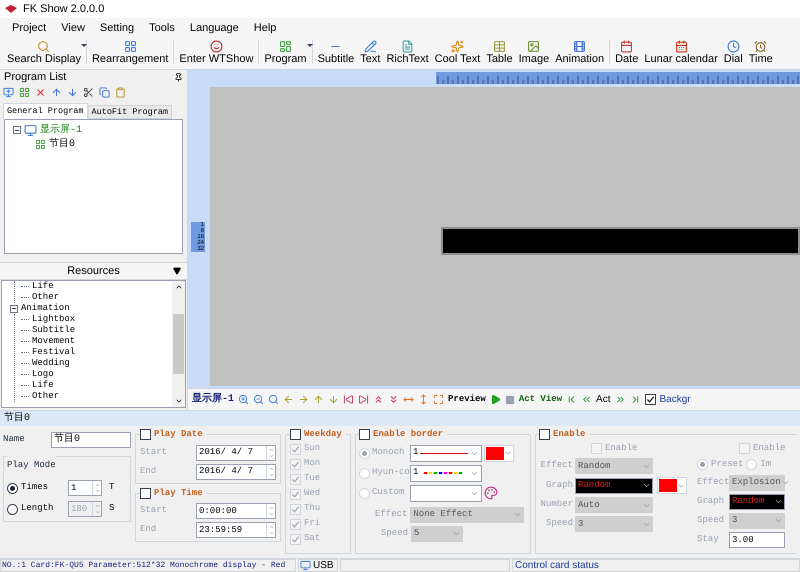 The width and height of the screenshot is (800, 572). Describe the element at coordinates (509, 399) in the screenshot. I see `stop-icon` at that location.